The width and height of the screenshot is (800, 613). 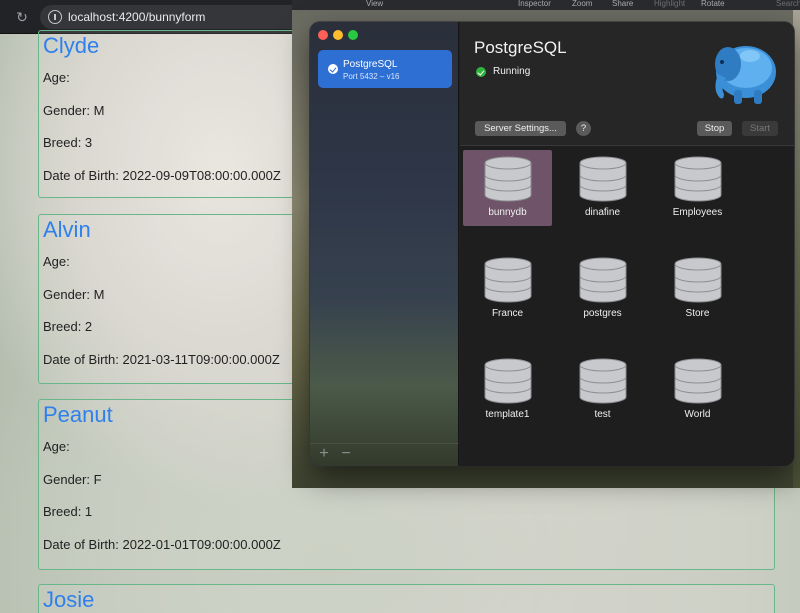 I want to click on menu-inspector: Inspector, so click(x=534, y=4).